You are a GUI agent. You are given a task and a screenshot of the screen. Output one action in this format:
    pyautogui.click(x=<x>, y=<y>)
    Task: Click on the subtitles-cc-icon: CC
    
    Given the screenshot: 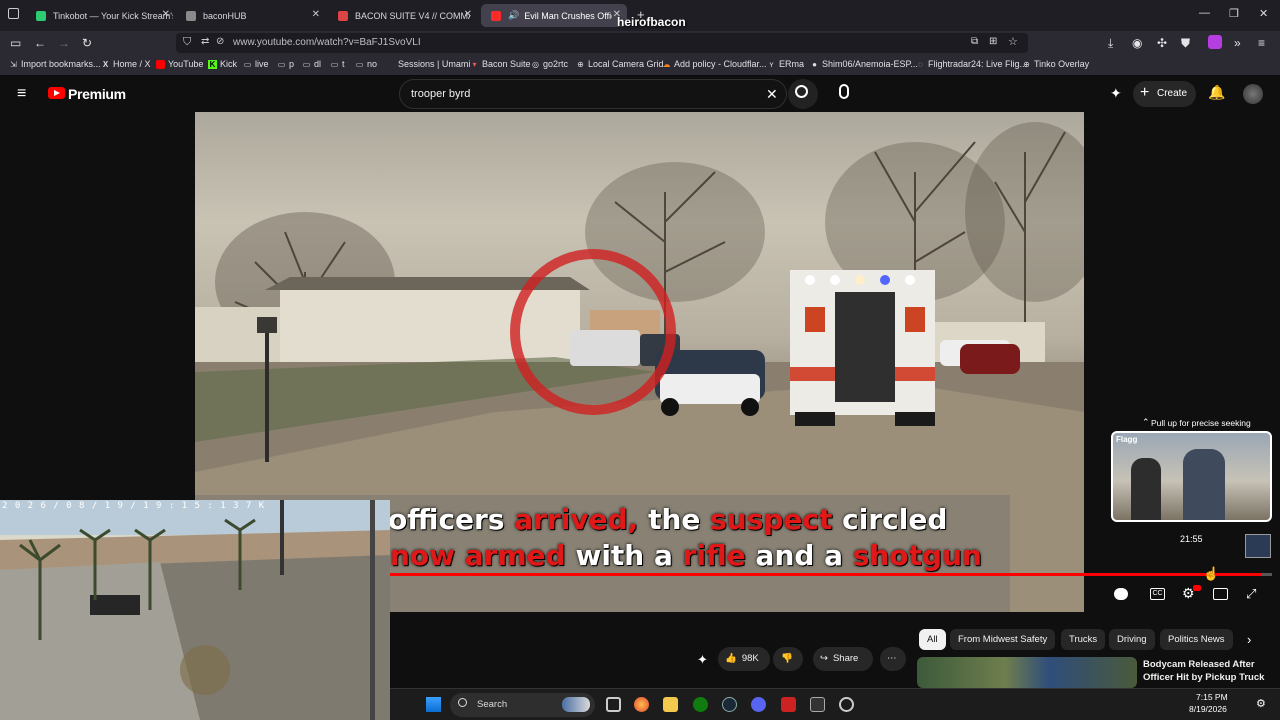 What is the action you would take?
    pyautogui.click(x=1157, y=594)
    